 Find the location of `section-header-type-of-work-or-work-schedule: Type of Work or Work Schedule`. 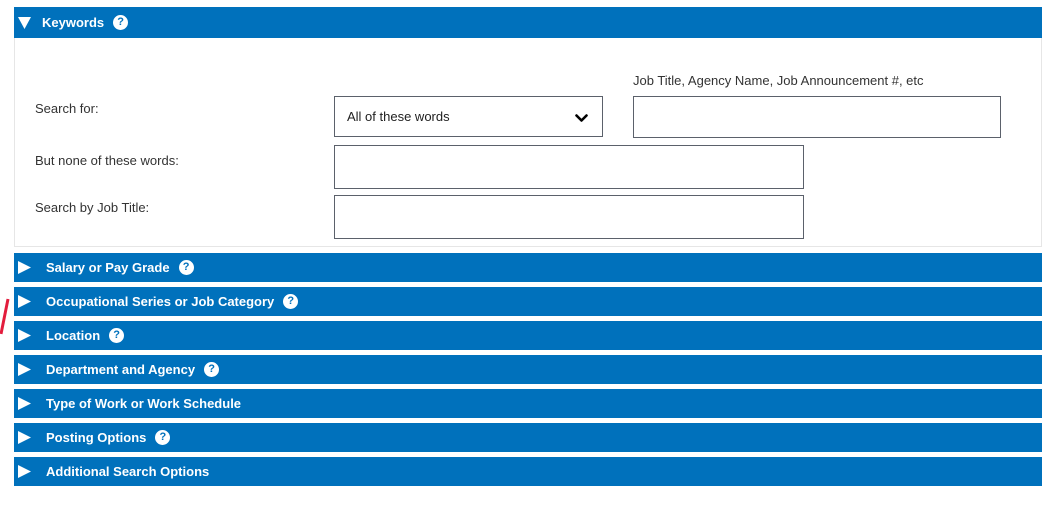

section-header-type-of-work-or-work-schedule: Type of Work or Work Schedule is located at coordinates (528, 403).